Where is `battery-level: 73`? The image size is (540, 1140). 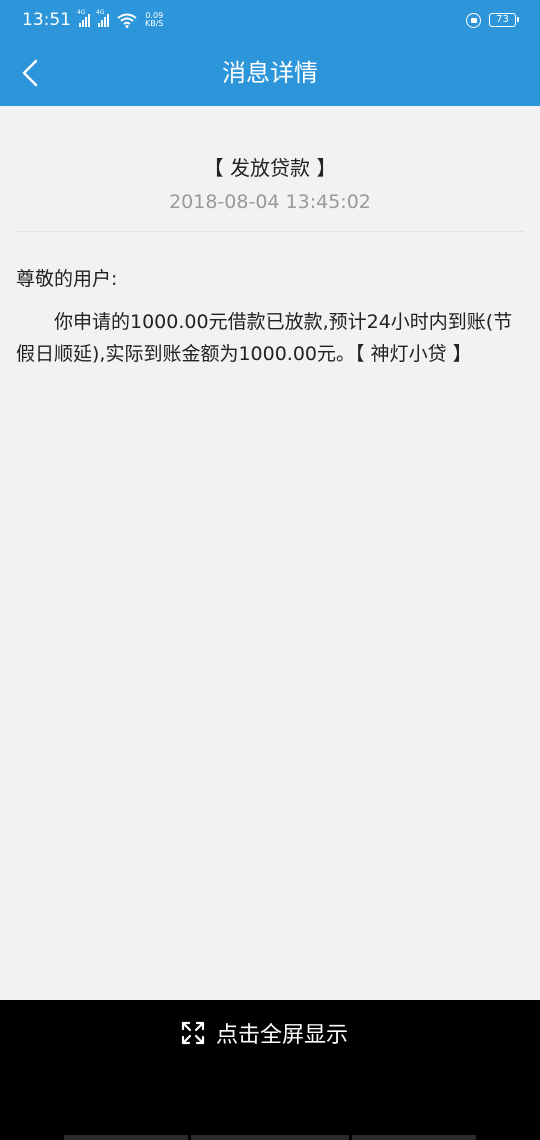
battery-level: 73 is located at coordinates (502, 19).